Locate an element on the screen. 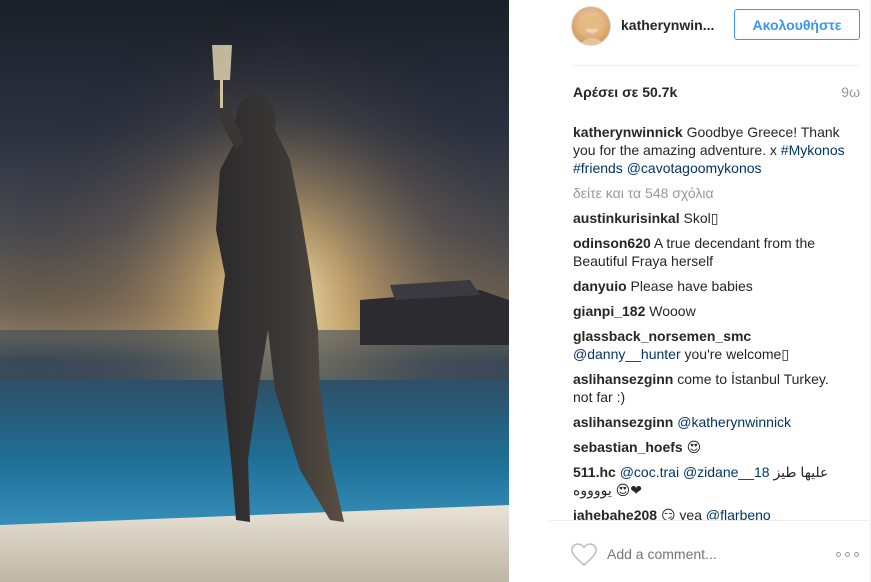  avatar is located at coordinates (591, 26).